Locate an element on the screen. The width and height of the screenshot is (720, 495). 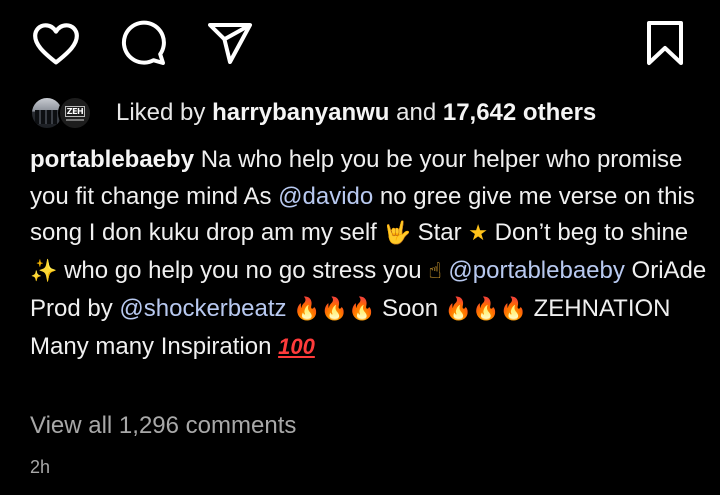
view-all-comments-link: View all 1,296 comments is located at coordinates (163, 426).